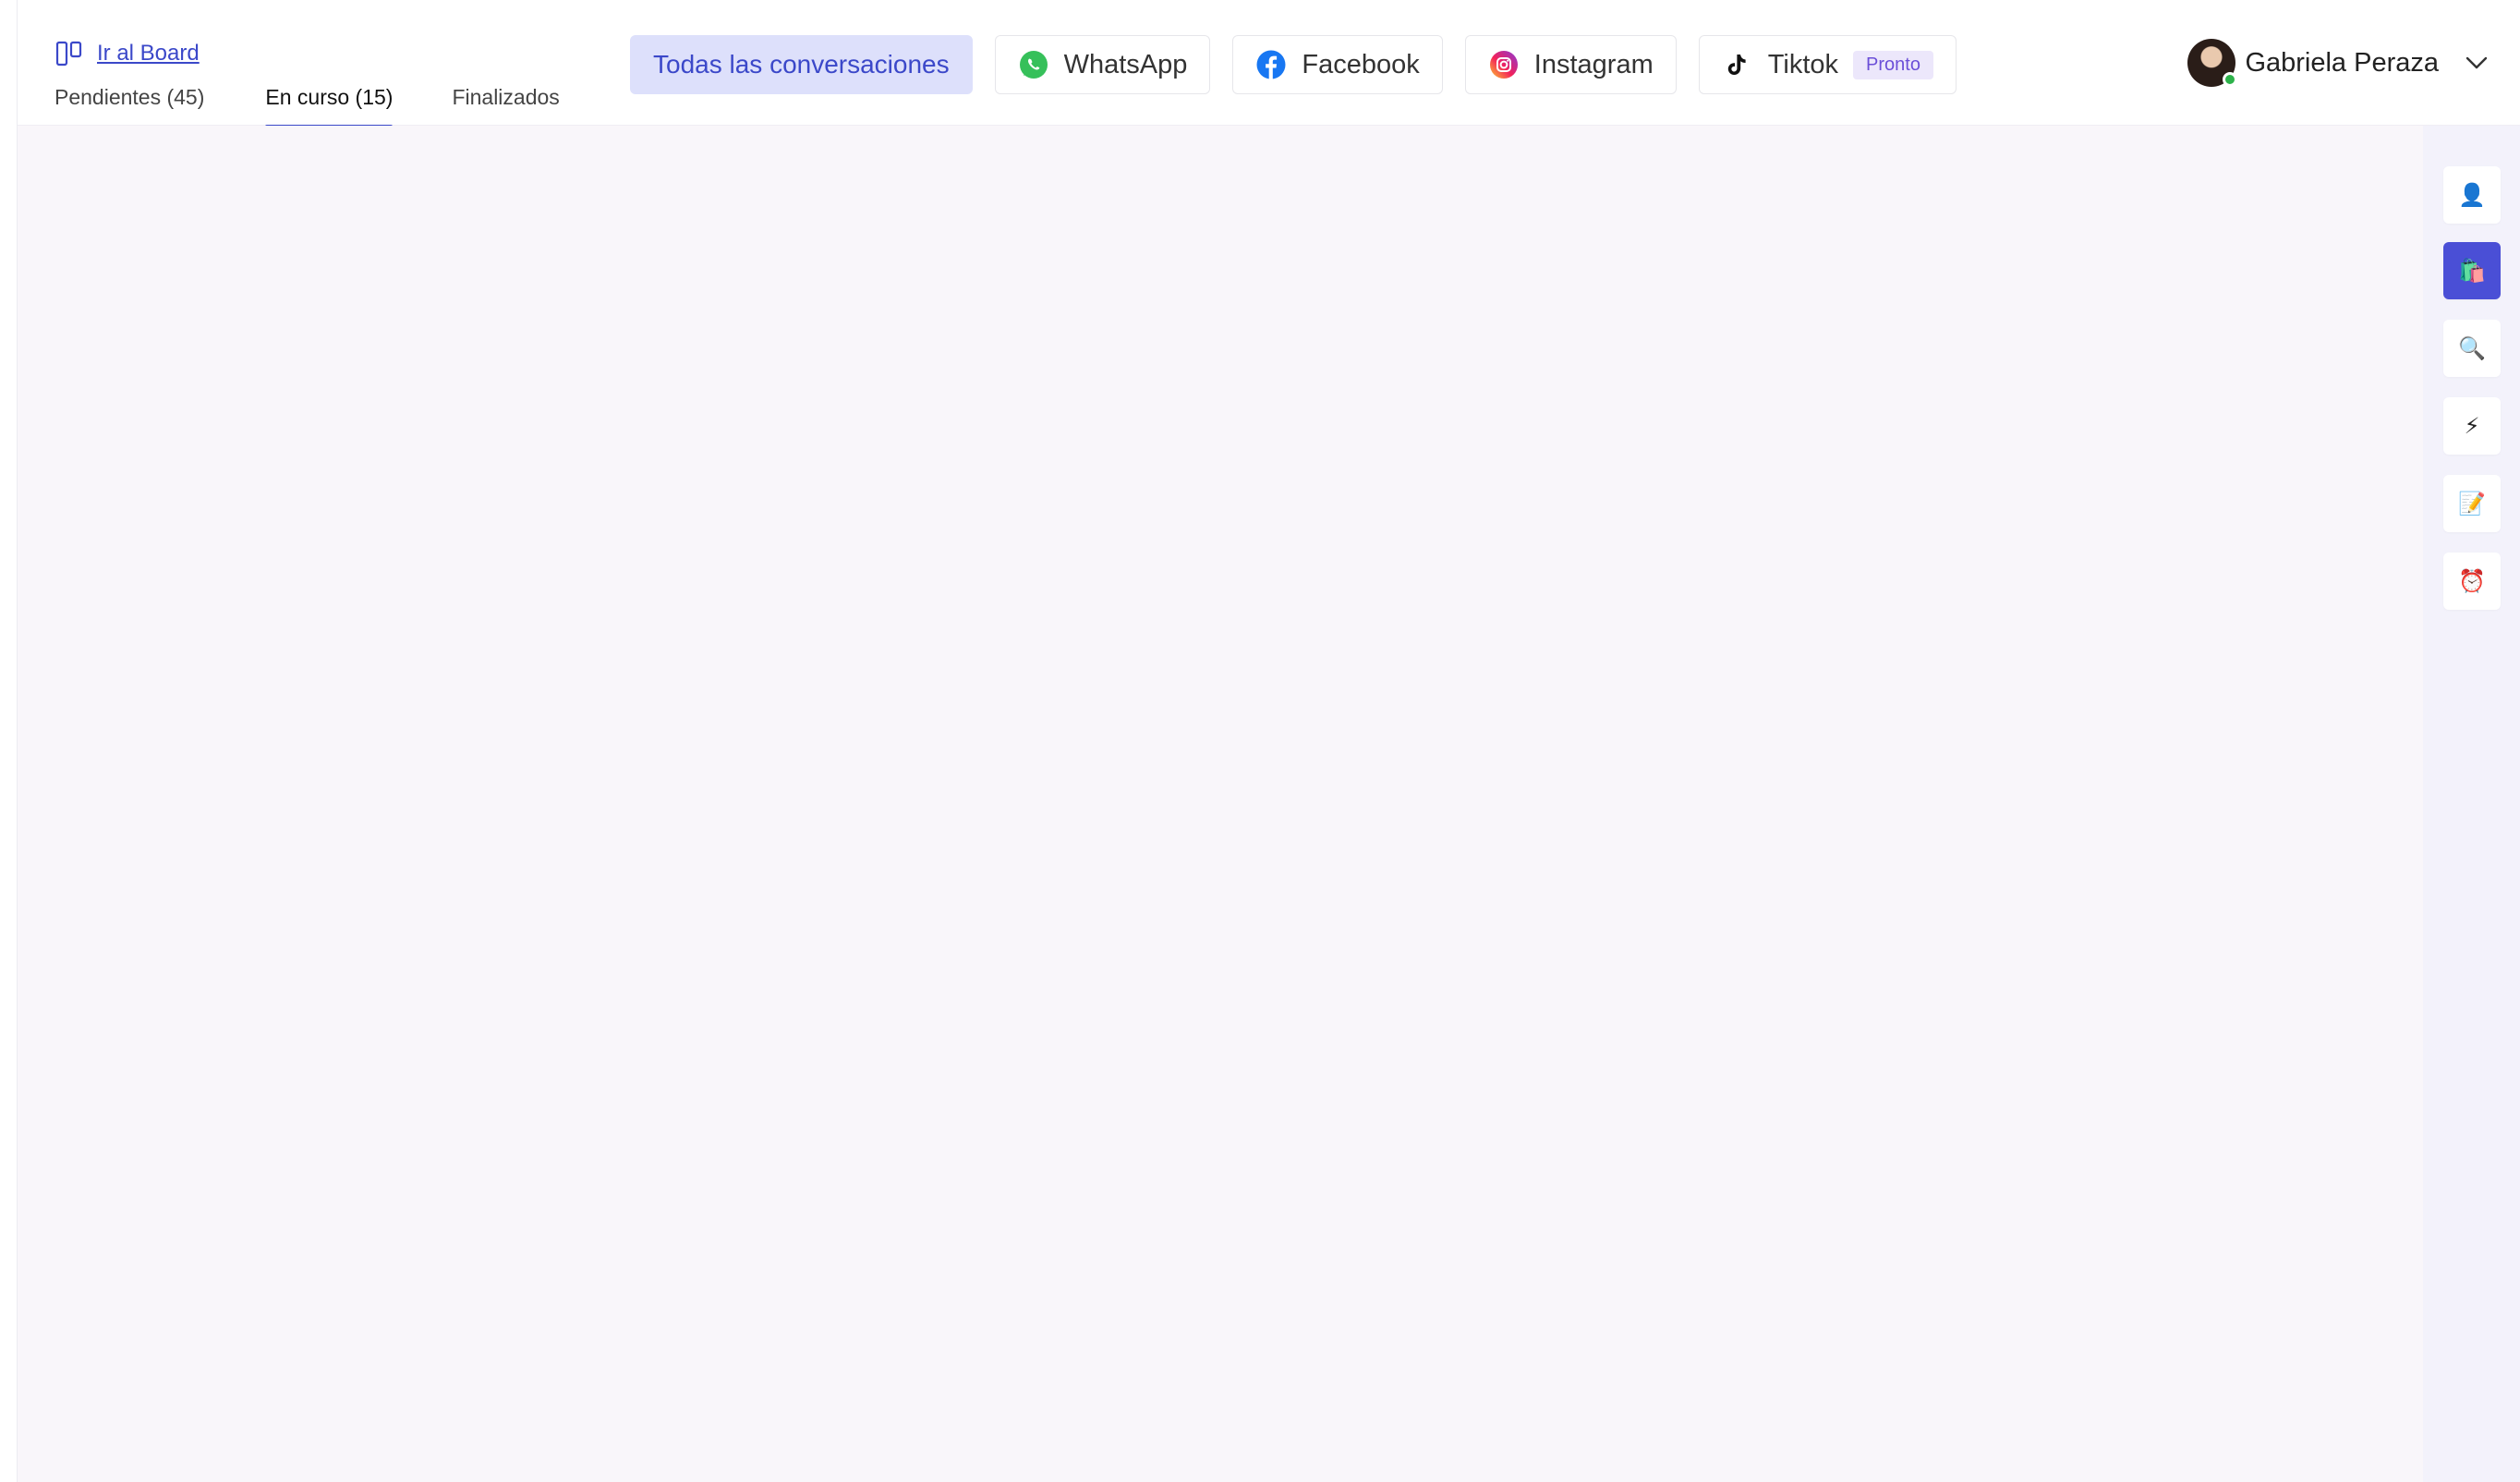 This screenshot has width=2520, height=1482. I want to click on channel-facebook-label: Facebook, so click(1361, 64).